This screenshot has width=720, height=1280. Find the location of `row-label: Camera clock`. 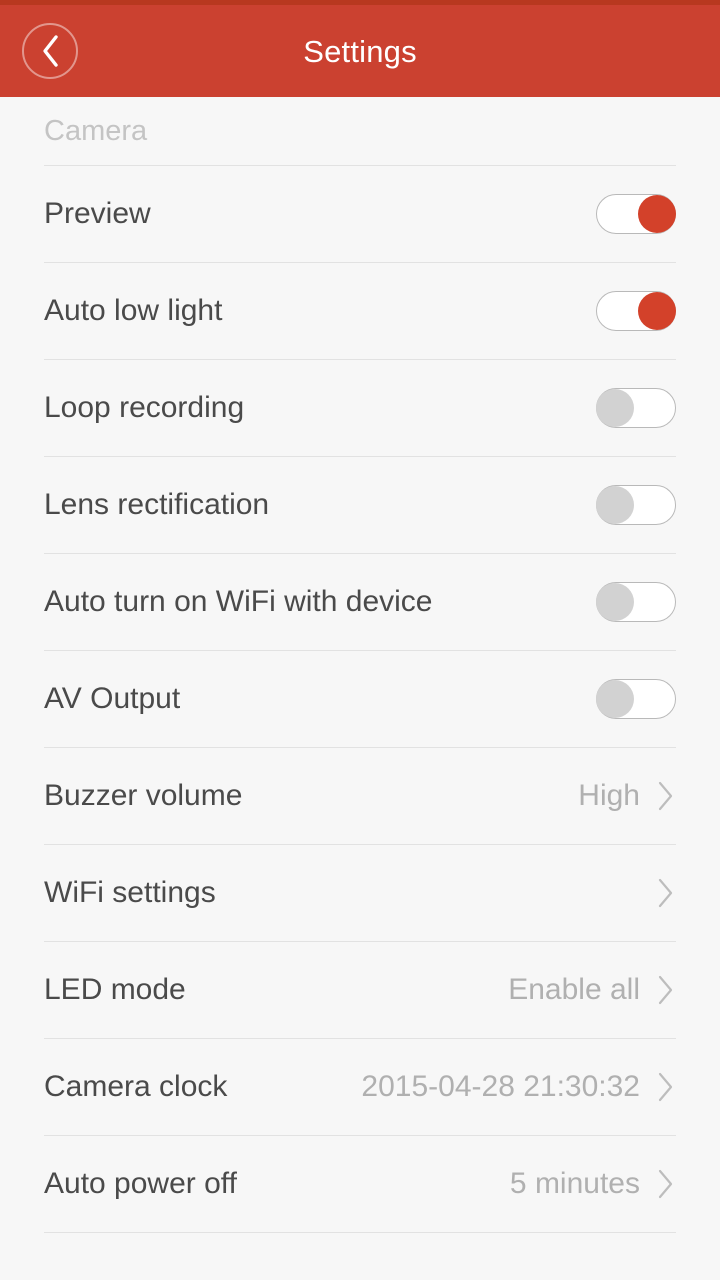

row-label: Camera clock is located at coordinates (136, 1086).